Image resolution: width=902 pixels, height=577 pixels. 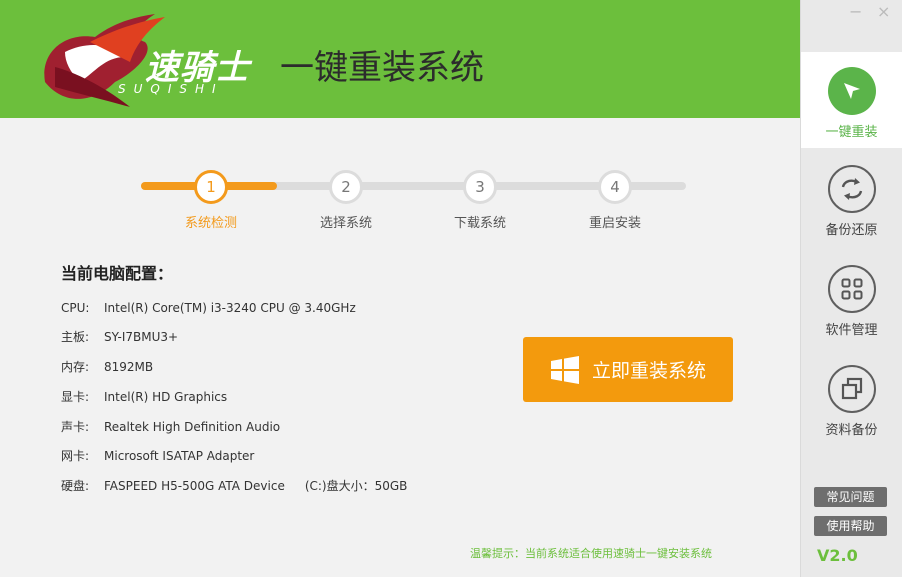 What do you see at coordinates (851, 189) in the screenshot?
I see `refresh-icon` at bounding box center [851, 189].